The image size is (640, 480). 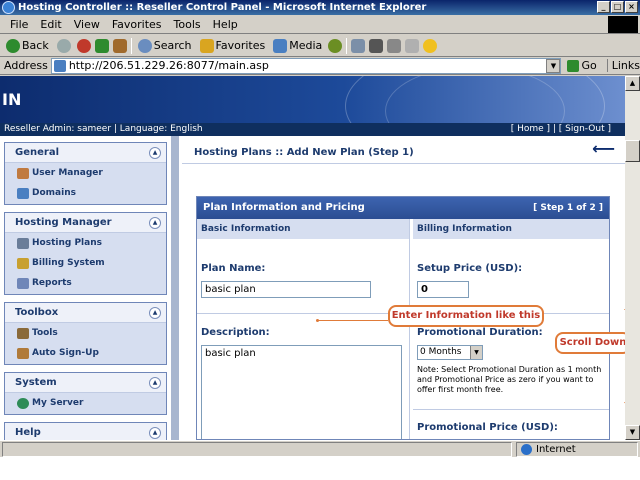 What do you see at coordinates (23, 193) in the screenshot?
I see `domains-icon` at bounding box center [23, 193].